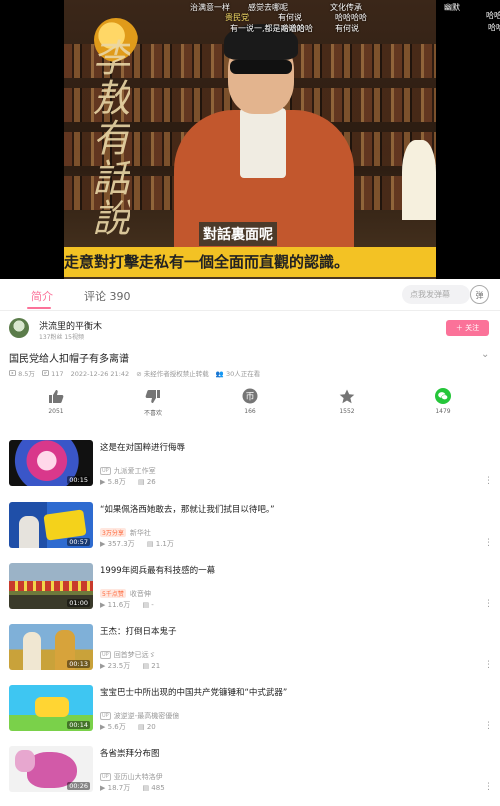  I want to click on related-video-uploader: 3万分享 新华社, so click(125, 532).